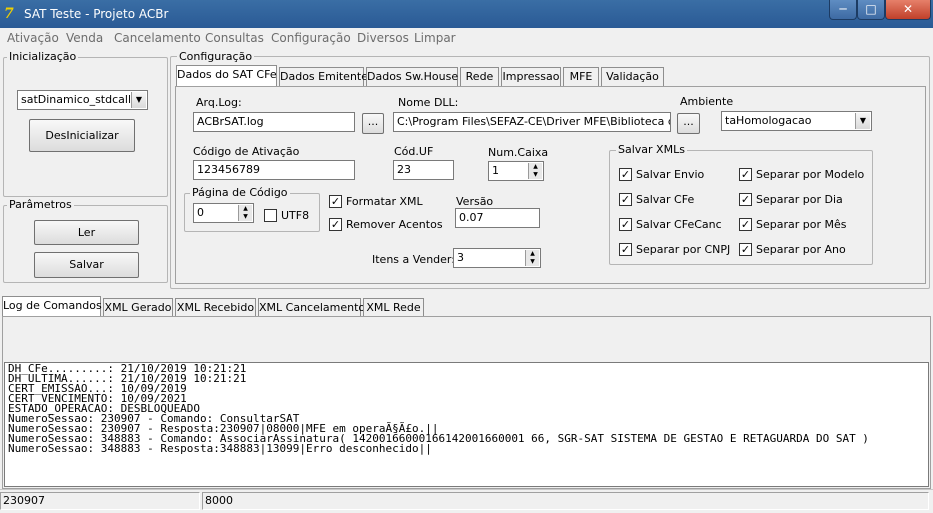 The width and height of the screenshot is (933, 513). Describe the element at coordinates (138, 307) in the screenshot. I see `tab-xml-gerado: XML Gerado` at that location.